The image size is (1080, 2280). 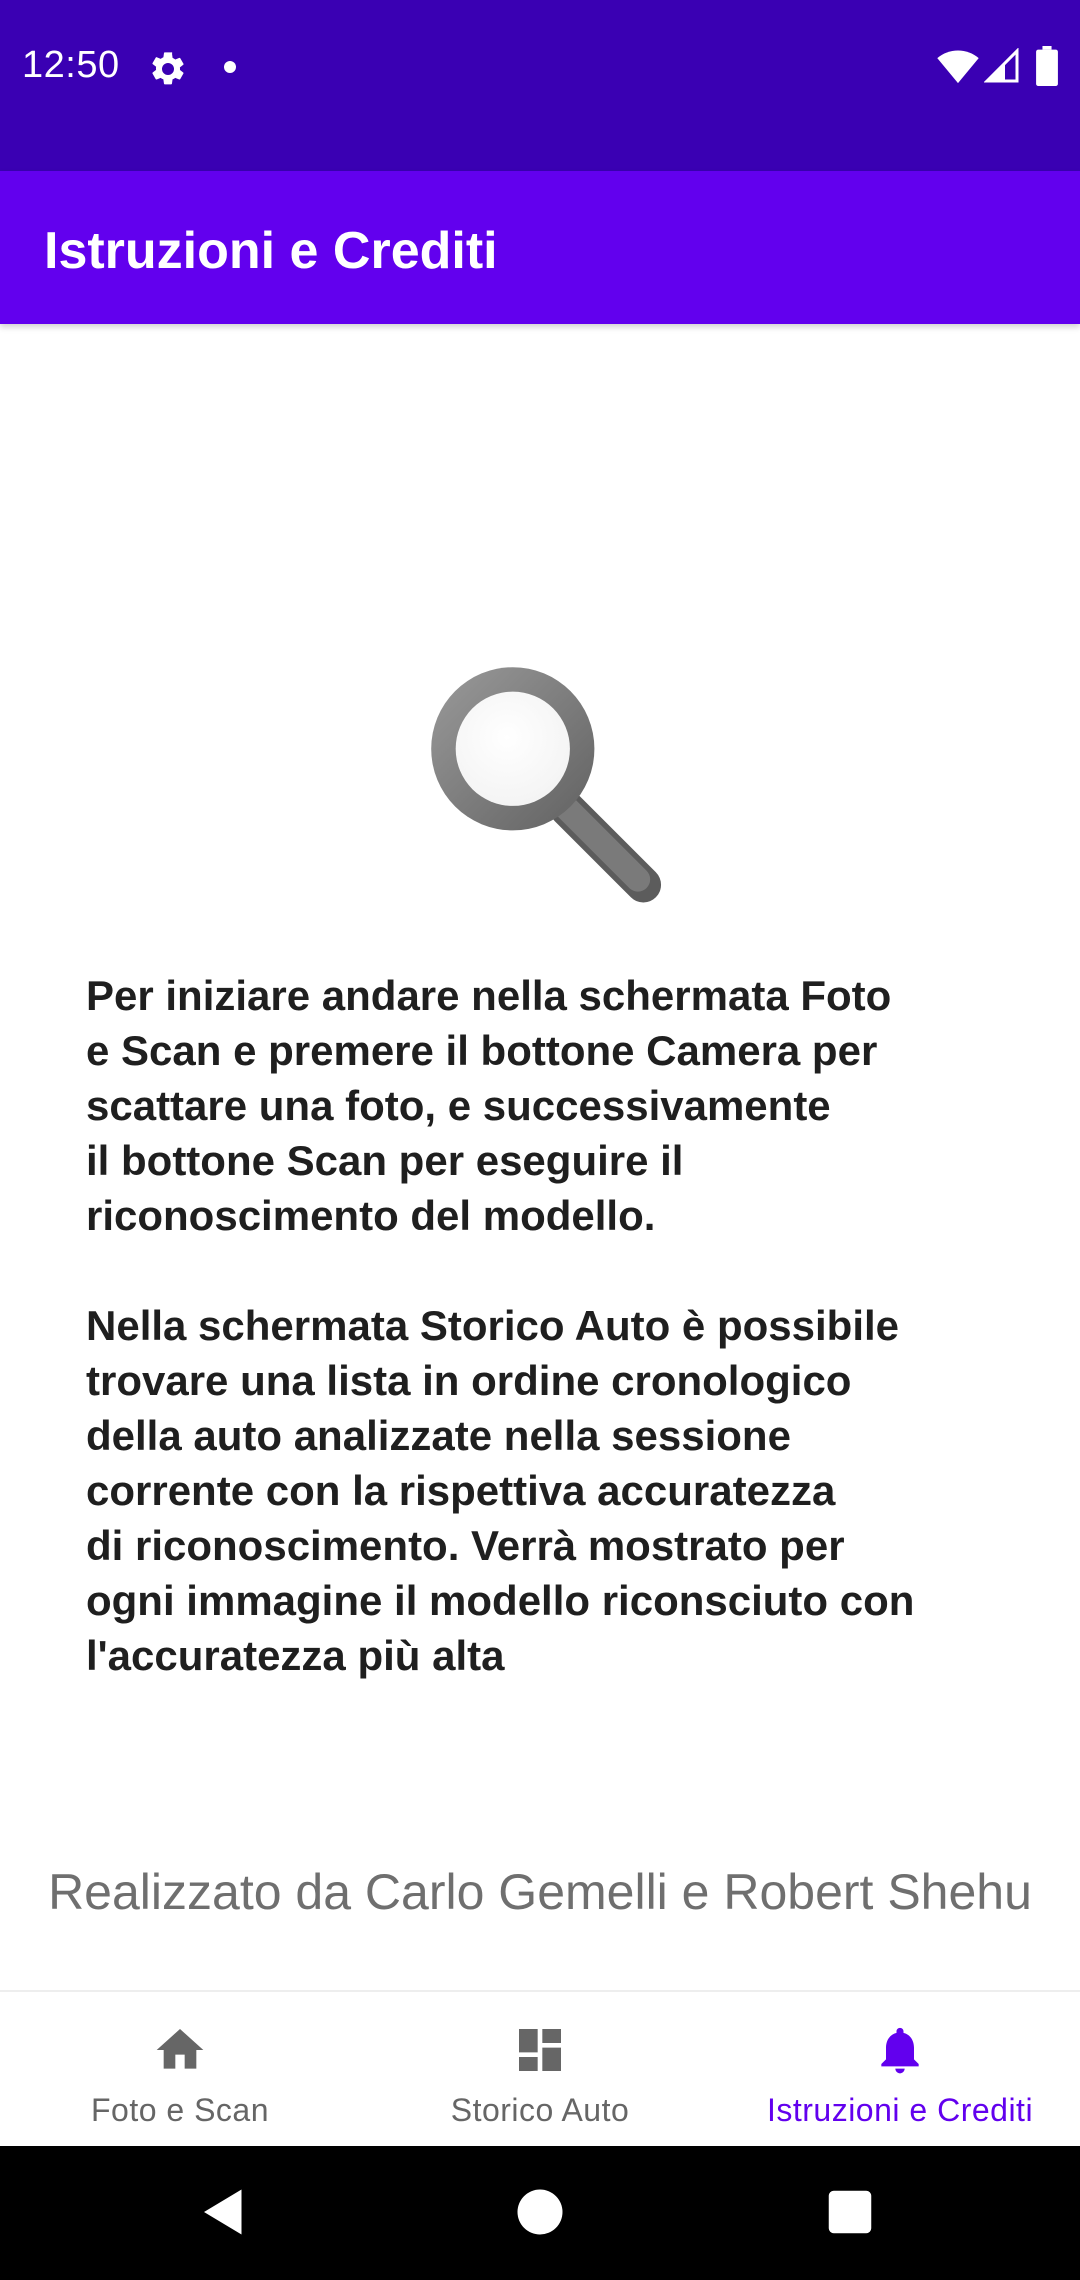 I want to click on nav-item-istruzioni-e-crediti: Istruzioni e Crediti, so click(x=900, y=2070).